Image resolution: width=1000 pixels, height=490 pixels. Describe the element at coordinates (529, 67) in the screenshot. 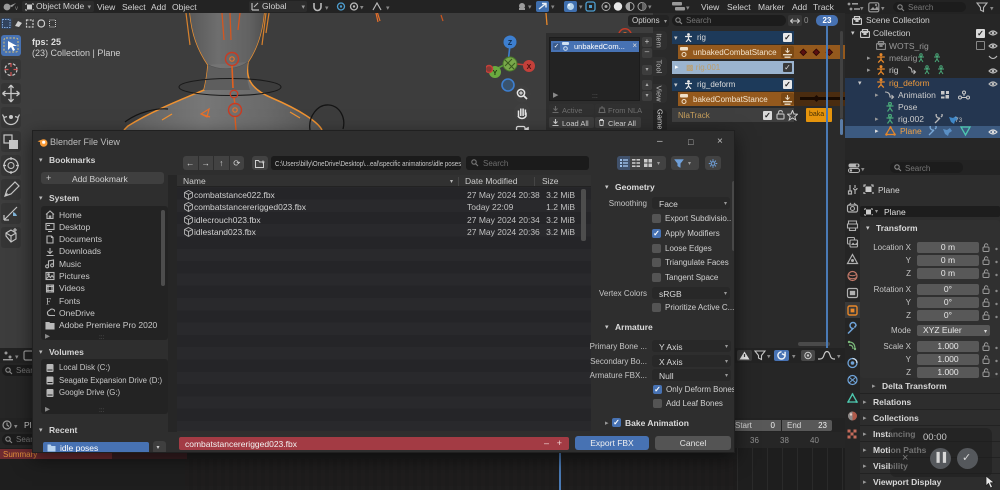

I see `svg-text: X` at that location.